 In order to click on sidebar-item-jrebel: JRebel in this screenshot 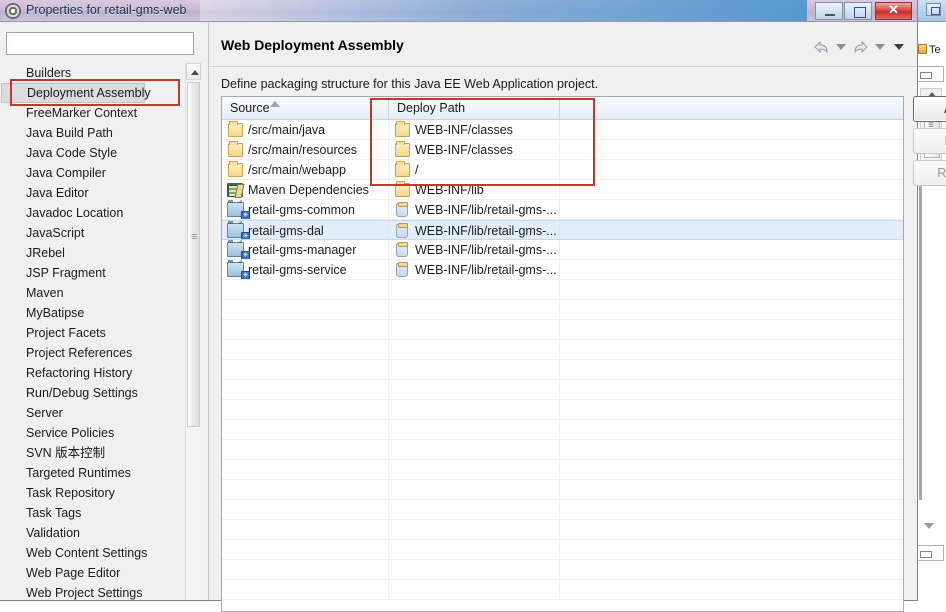, I will do `click(103, 253)`.